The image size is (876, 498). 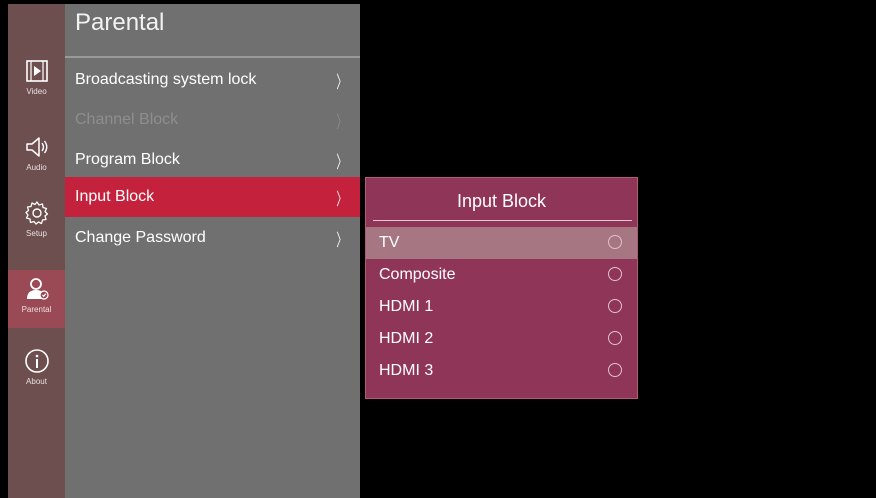 What do you see at coordinates (212, 197) in the screenshot?
I see `menu-item-input-block: Input Block 〉` at bounding box center [212, 197].